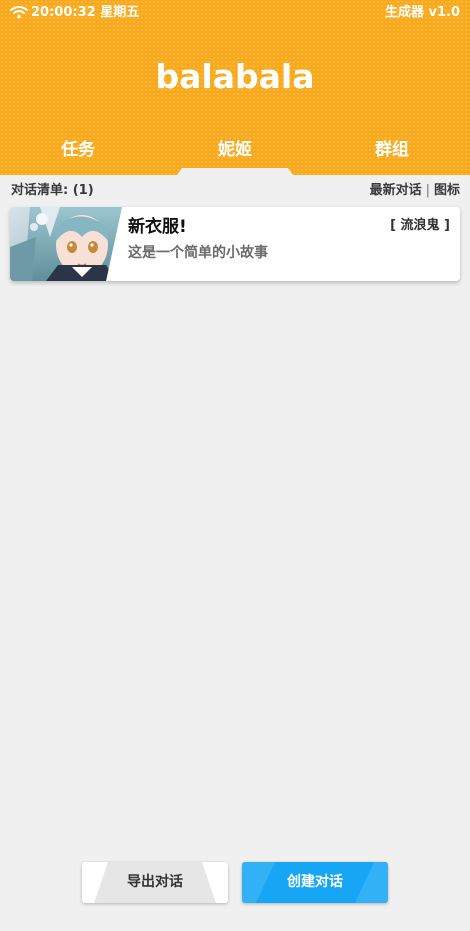 The height and width of the screenshot is (931, 470). What do you see at coordinates (157, 227) in the screenshot?
I see `dialog-title: 新衣服!` at bounding box center [157, 227].